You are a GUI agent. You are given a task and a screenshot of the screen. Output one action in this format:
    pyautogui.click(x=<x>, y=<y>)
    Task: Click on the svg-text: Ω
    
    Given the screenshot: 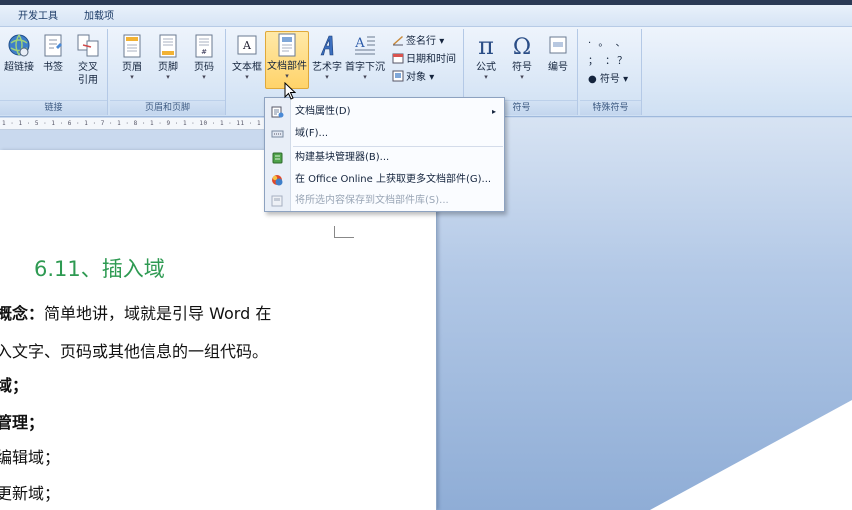 What is the action you would take?
    pyautogui.click(x=522, y=47)
    